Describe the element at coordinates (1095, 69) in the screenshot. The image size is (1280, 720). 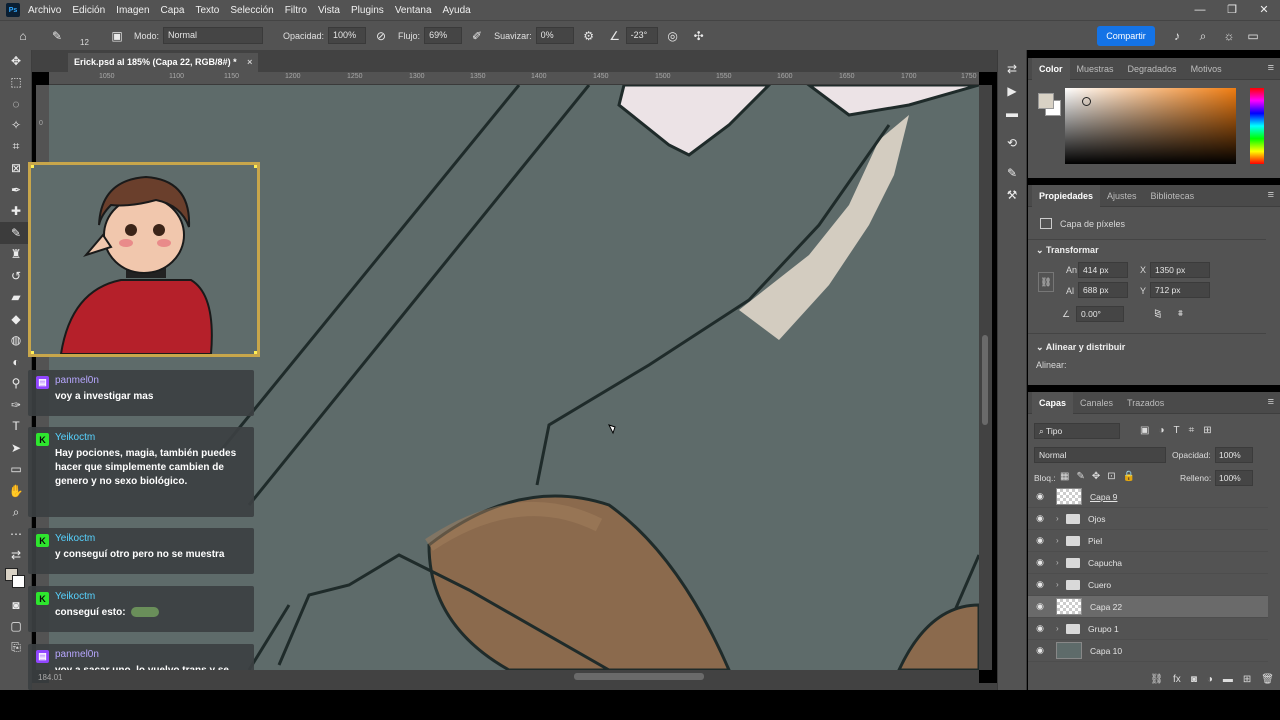
I see `tab-muestras: Muestras` at that location.